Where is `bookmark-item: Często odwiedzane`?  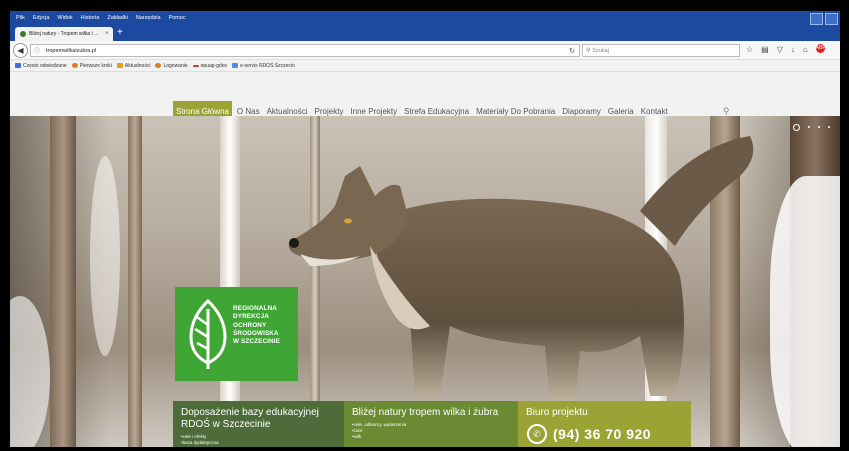 bookmark-item: Często odwiedzane is located at coordinates (41, 66).